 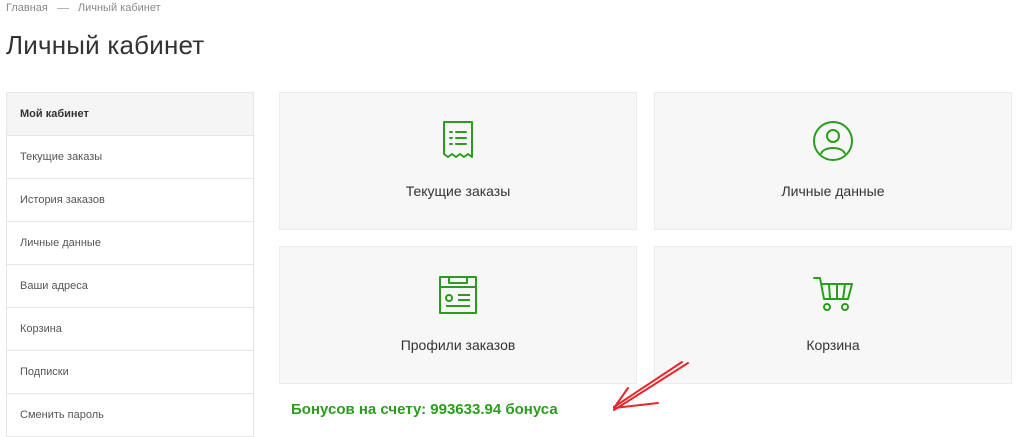 I want to click on card-label: Личные данные, so click(x=833, y=191).